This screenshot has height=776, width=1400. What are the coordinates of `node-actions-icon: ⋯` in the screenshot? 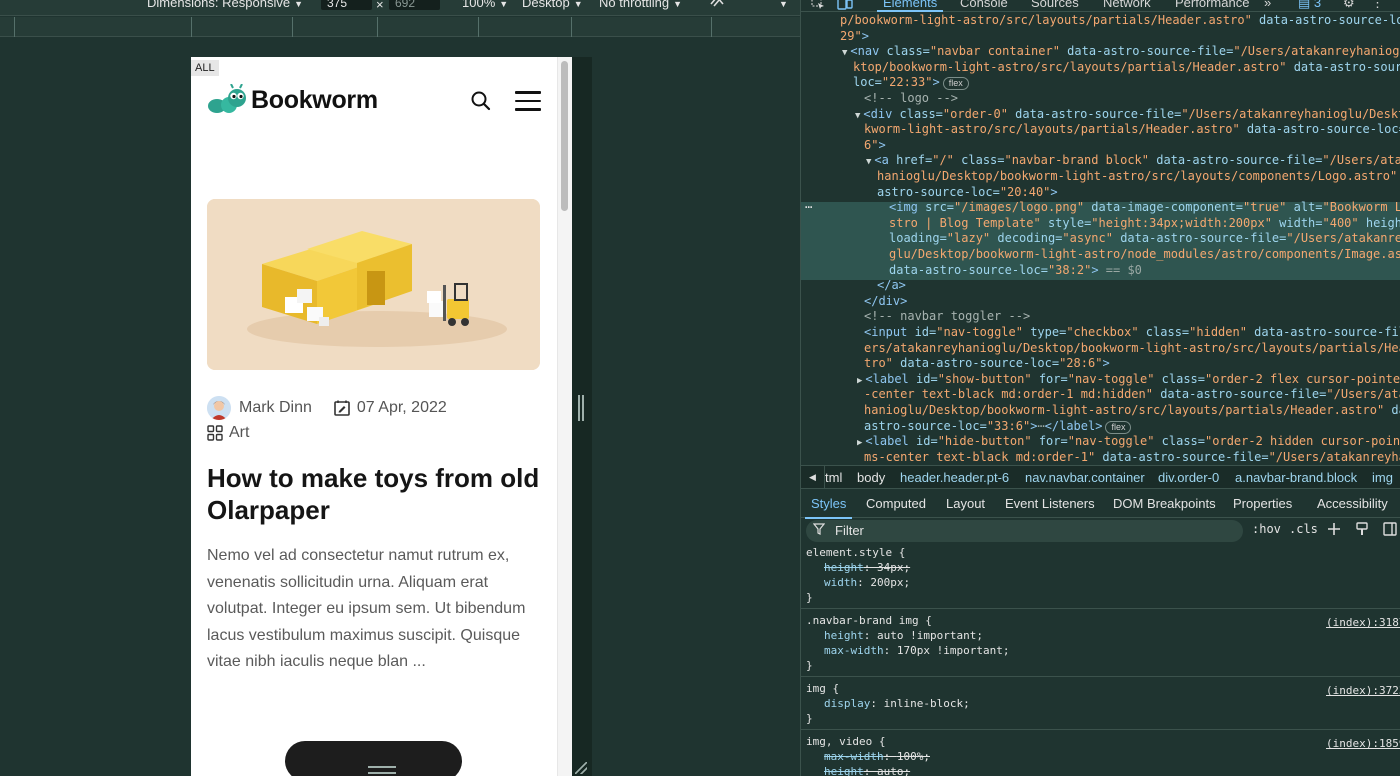 It's located at (808, 208).